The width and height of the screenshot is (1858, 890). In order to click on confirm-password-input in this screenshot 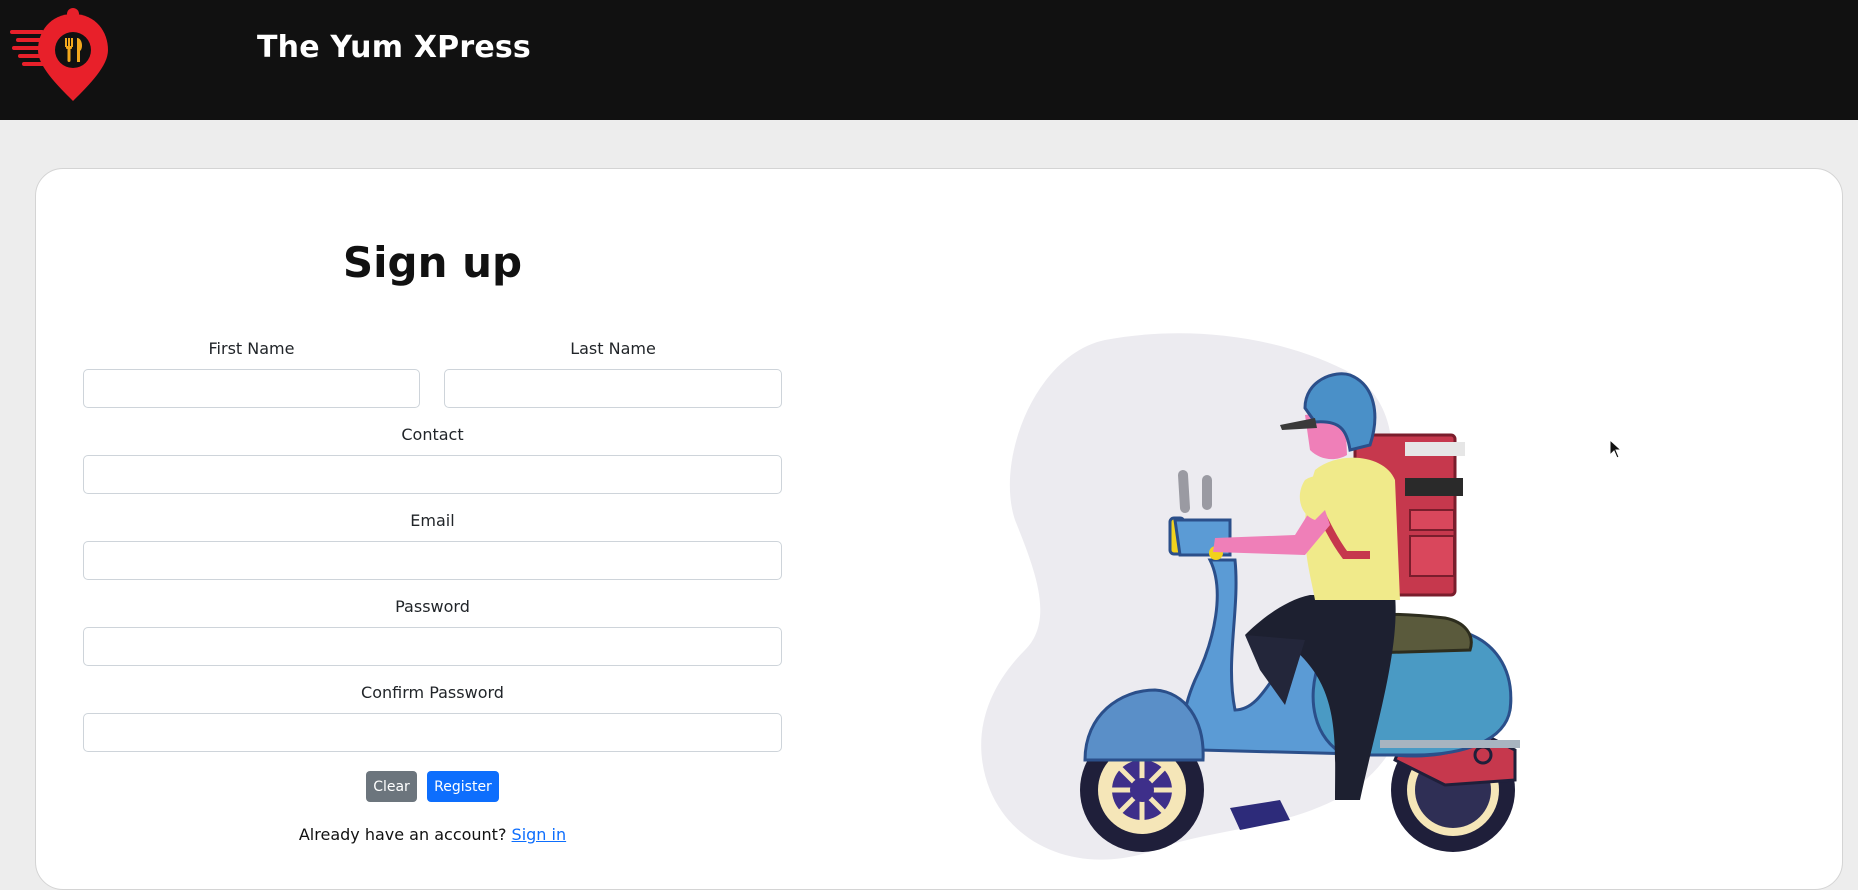, I will do `click(432, 732)`.